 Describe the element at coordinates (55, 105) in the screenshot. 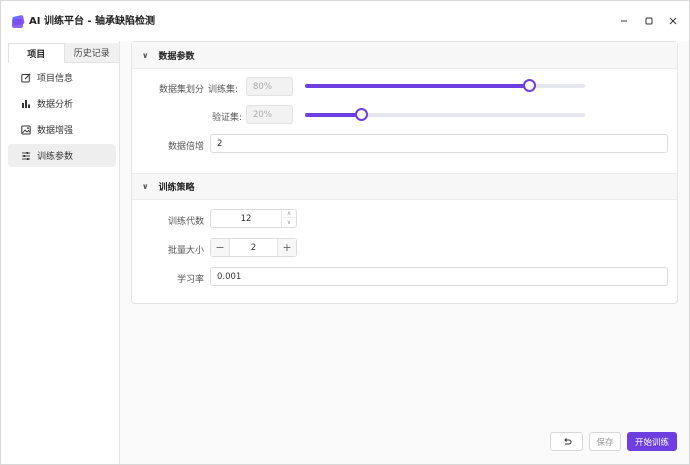

I see `sidebar-item-label: 数据分析` at that location.